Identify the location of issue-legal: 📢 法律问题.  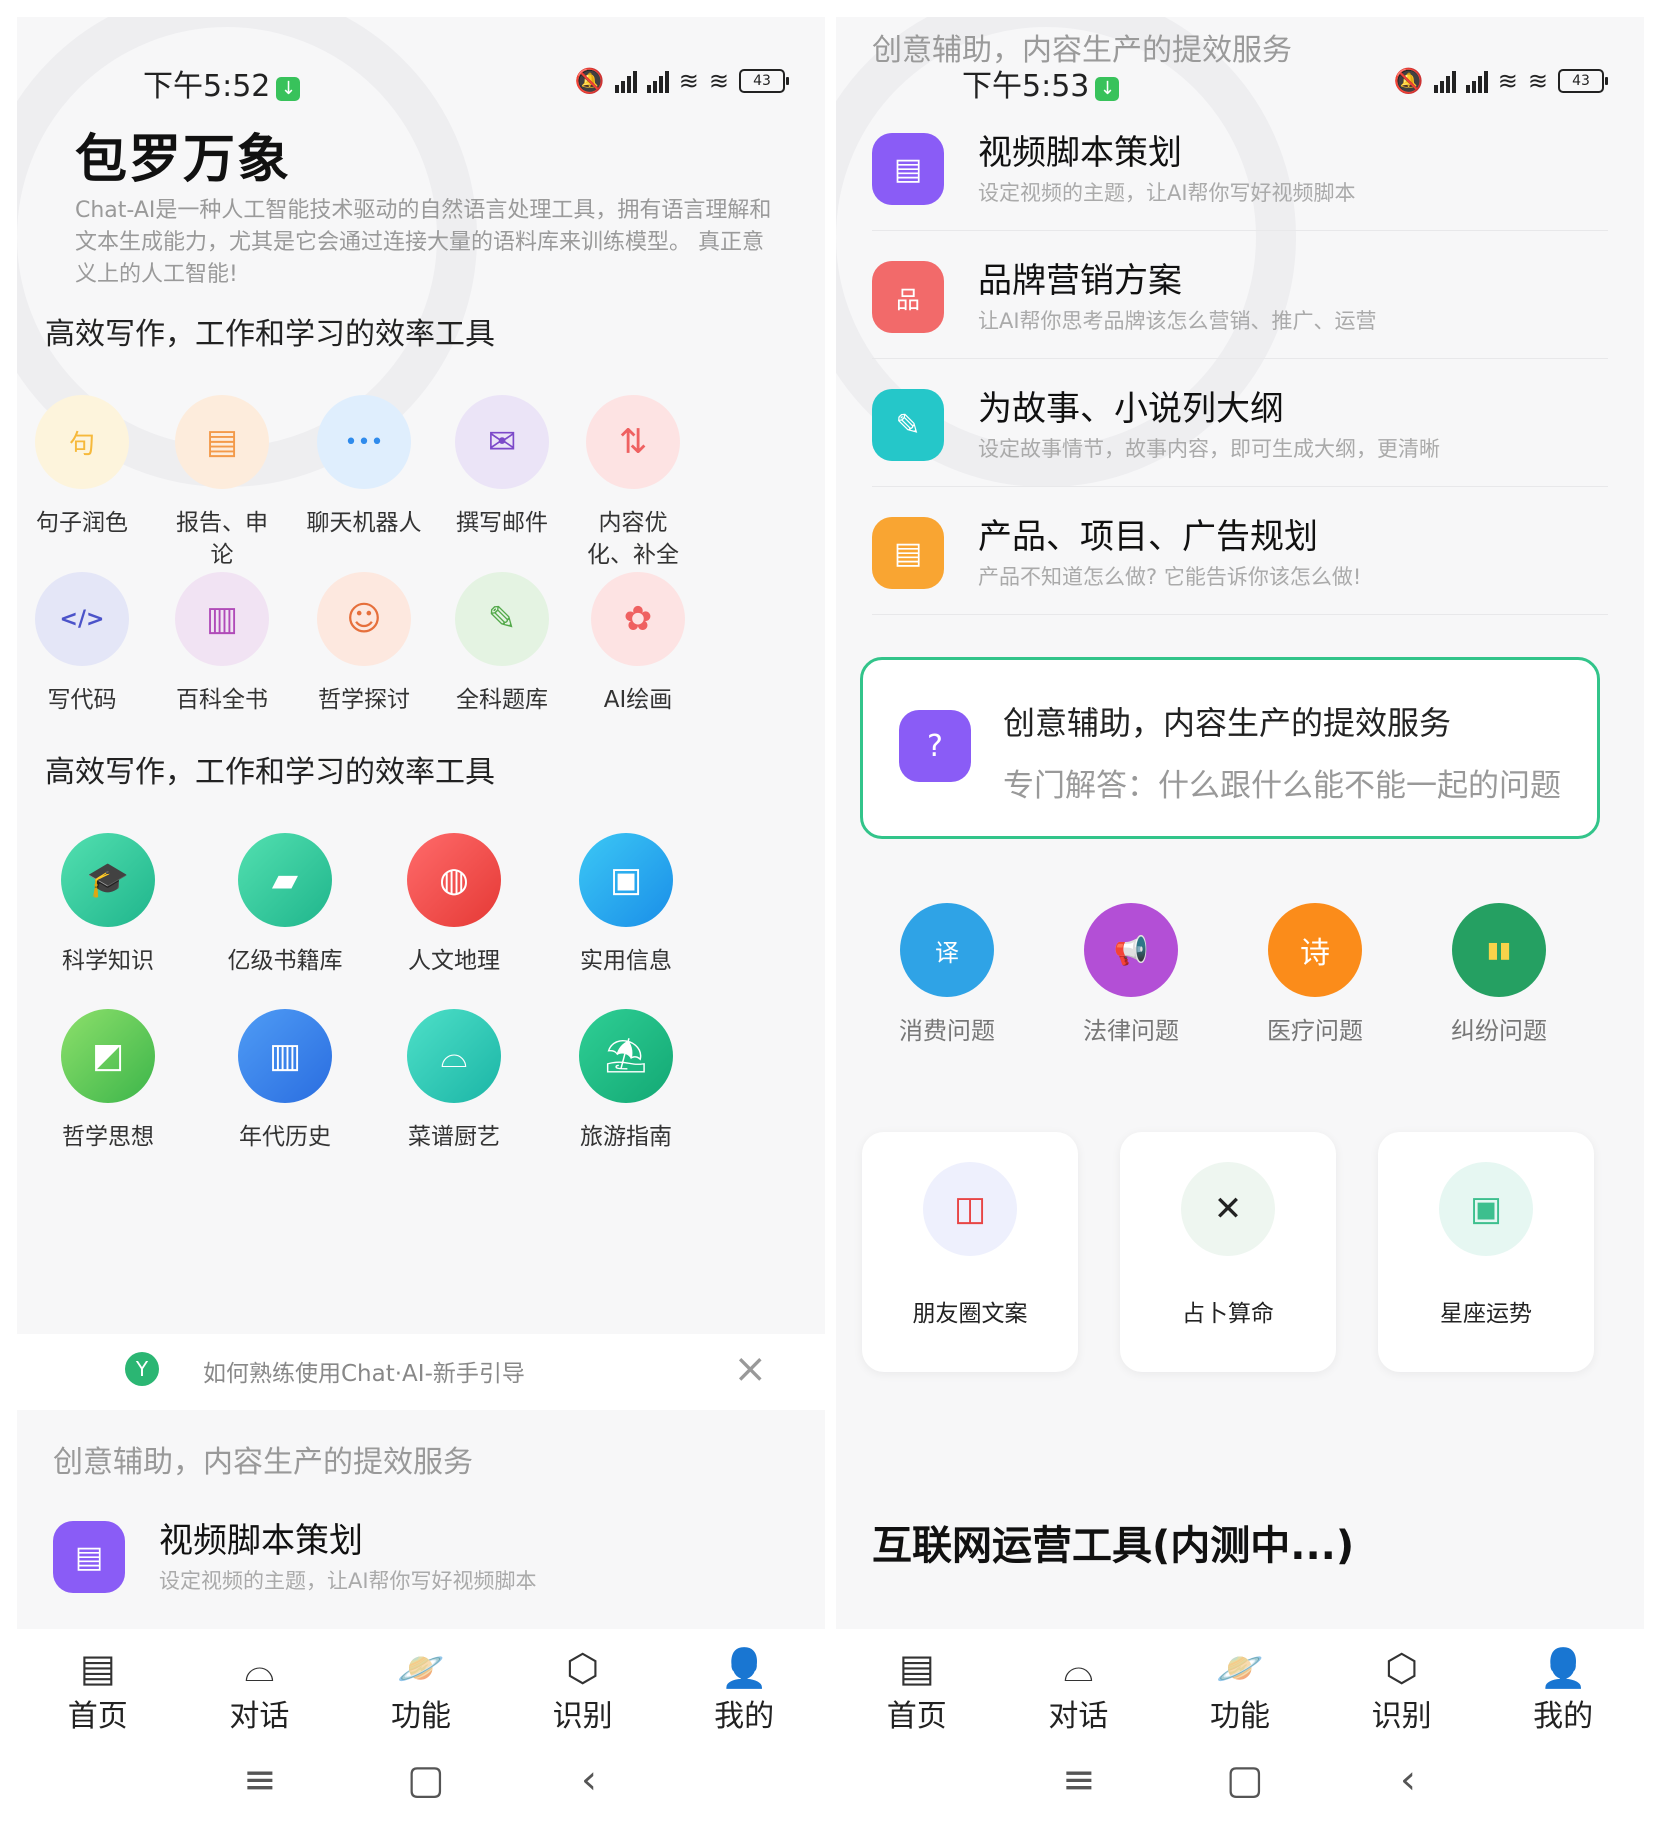
(1131, 975).